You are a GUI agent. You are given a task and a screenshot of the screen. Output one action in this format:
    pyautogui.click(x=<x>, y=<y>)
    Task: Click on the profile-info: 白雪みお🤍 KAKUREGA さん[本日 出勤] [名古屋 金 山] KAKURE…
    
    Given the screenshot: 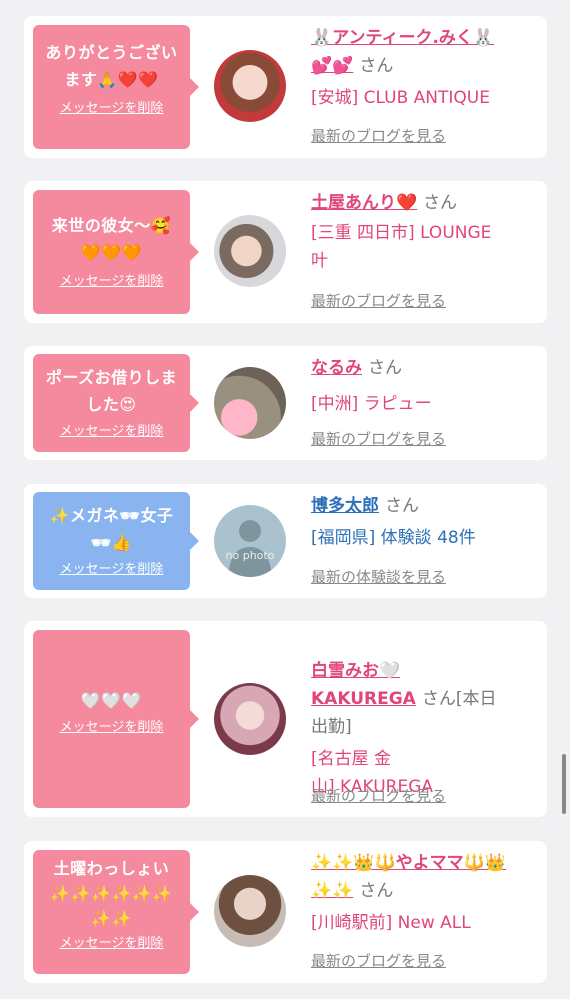 What is the action you would take?
    pyautogui.click(x=423, y=715)
    